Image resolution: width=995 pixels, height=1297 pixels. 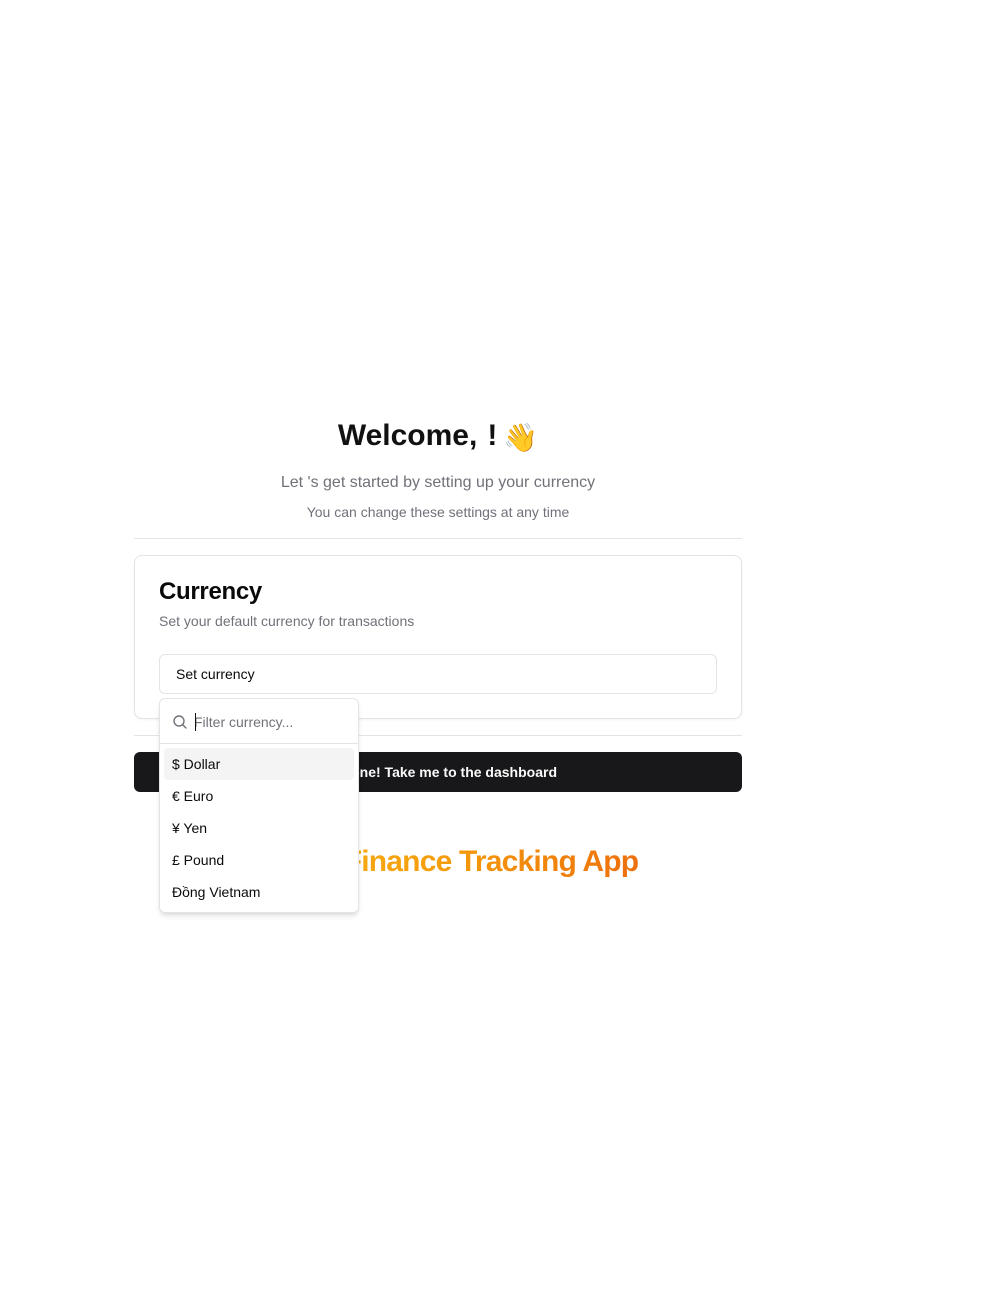 I want to click on set-currency-button: Set currency, so click(x=438, y=674).